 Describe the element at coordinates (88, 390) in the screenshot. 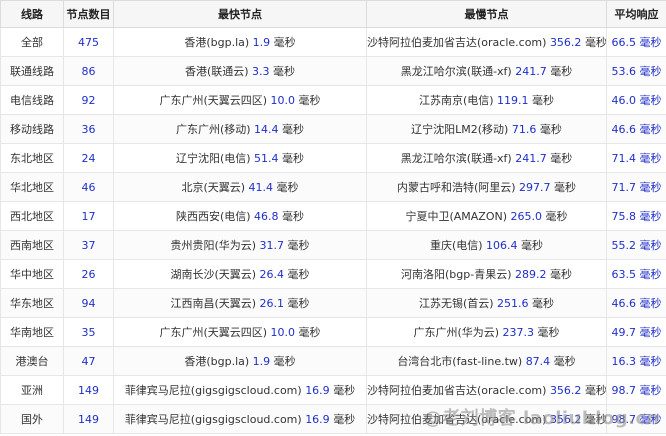

I see `cell-node-count: 149` at that location.